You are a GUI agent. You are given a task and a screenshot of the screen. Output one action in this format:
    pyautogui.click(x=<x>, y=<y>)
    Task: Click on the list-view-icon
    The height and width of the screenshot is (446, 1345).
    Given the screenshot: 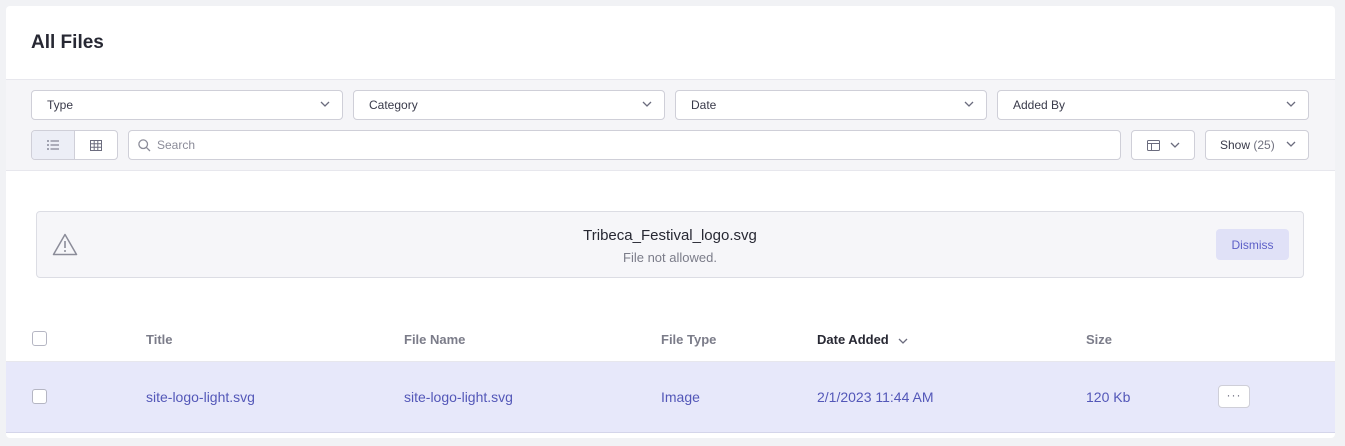 What is the action you would take?
    pyautogui.click(x=52, y=145)
    